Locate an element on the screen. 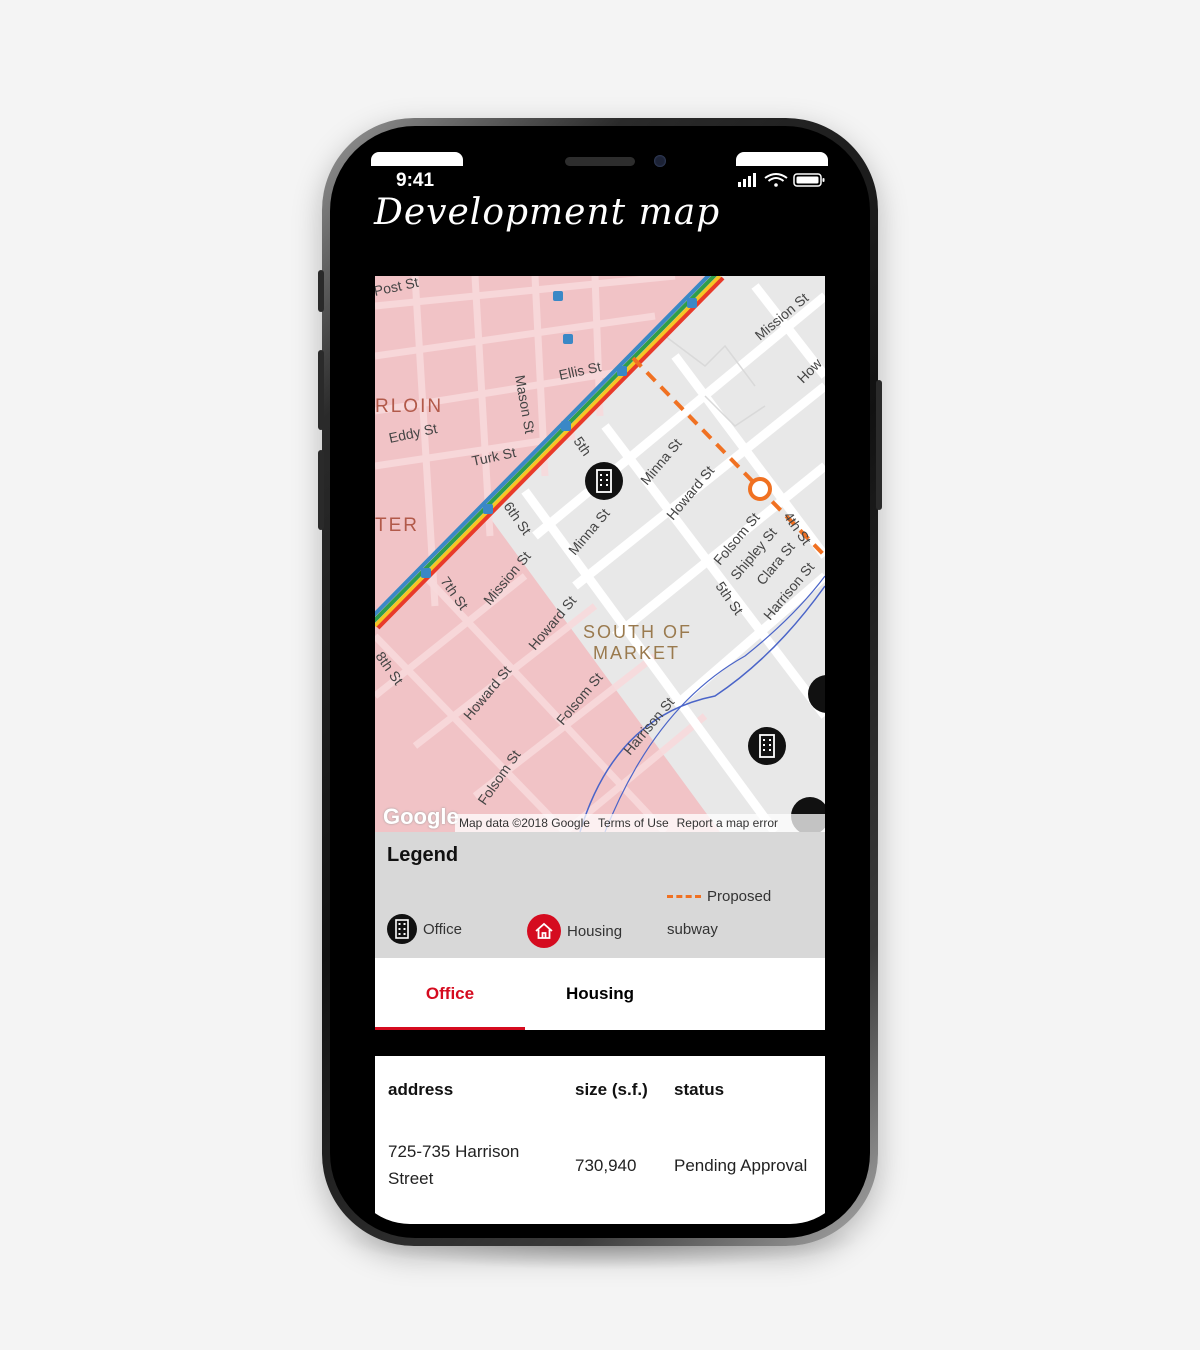 The image size is (1200, 1350). power-button is located at coordinates (879, 445).